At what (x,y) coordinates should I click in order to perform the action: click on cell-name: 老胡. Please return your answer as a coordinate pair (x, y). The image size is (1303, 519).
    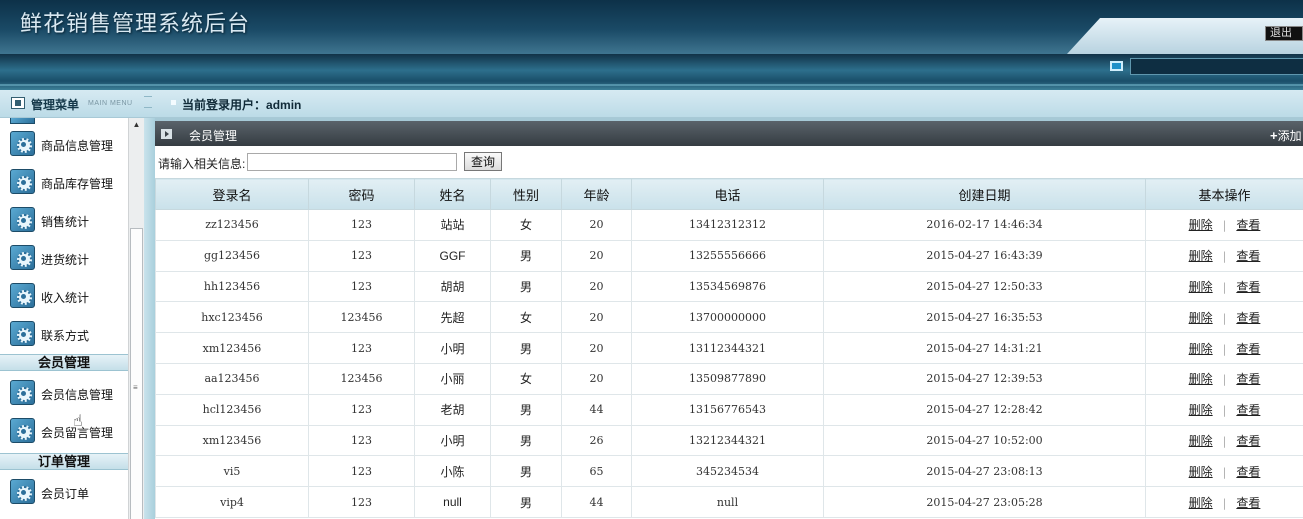
    Looking at the image, I should click on (452, 409).